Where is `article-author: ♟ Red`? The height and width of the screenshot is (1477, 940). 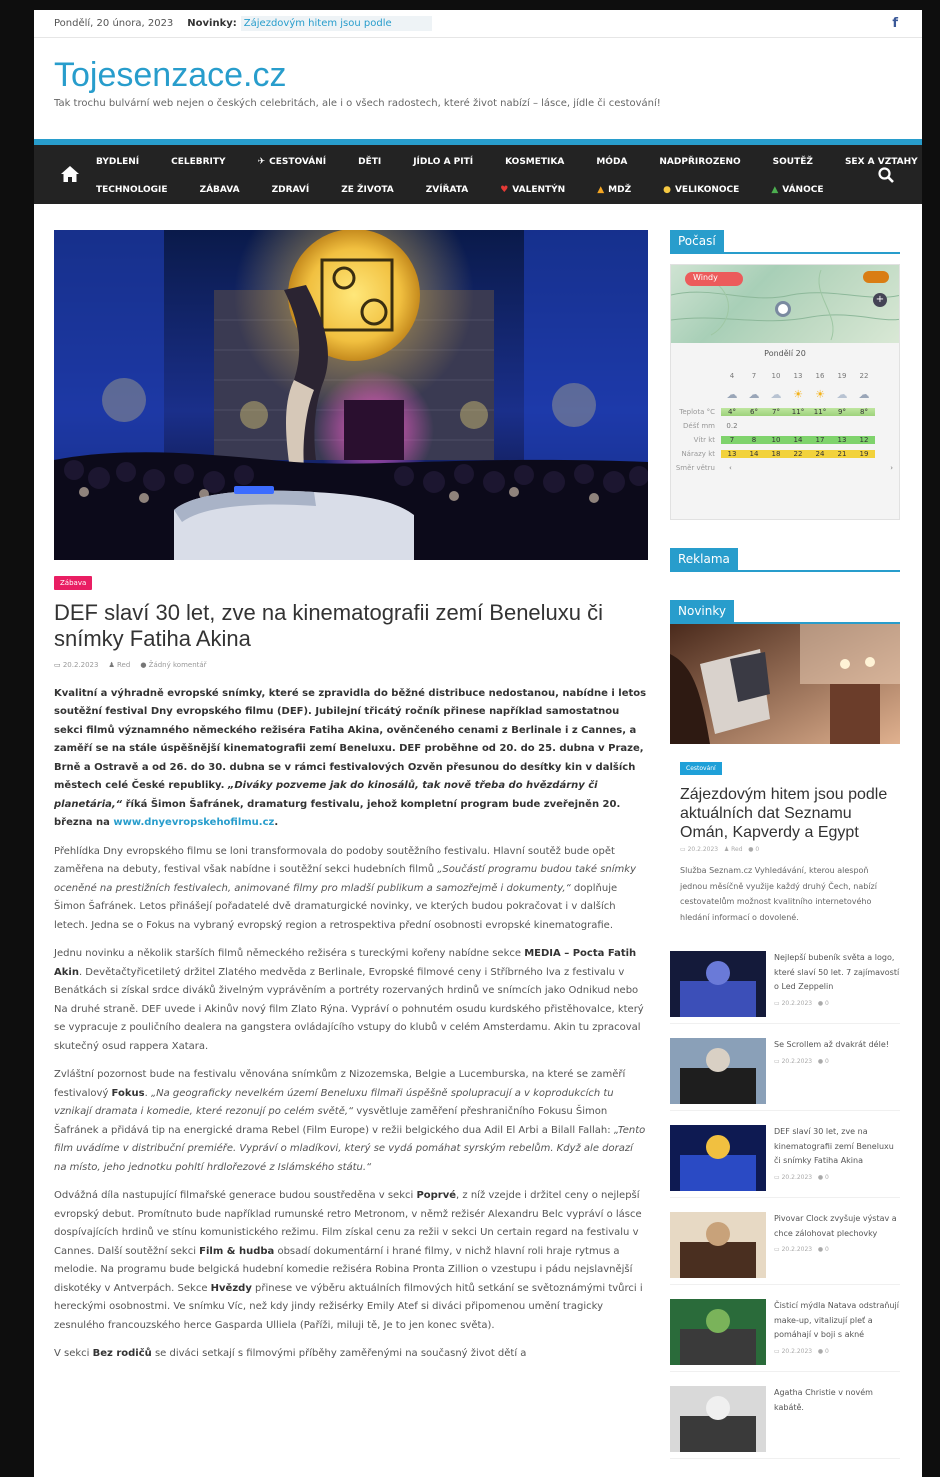
article-author: ♟ Red is located at coordinates (119, 665).